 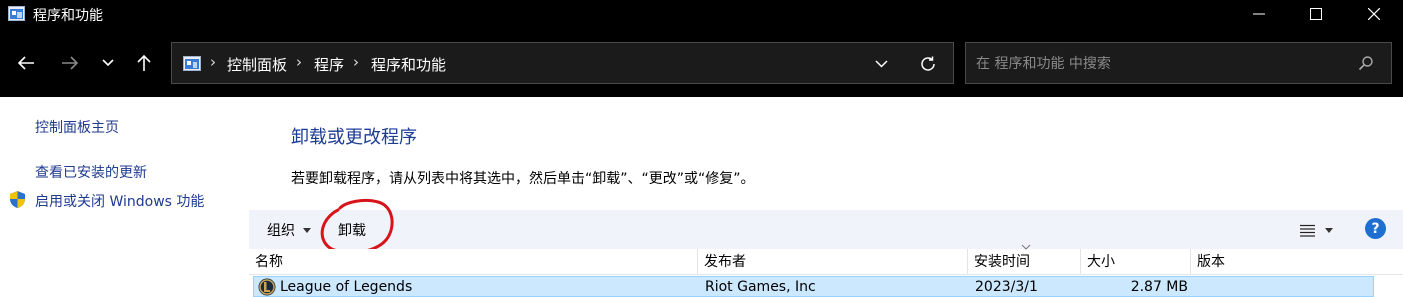 I want to click on refresh-icon, so click(x=928, y=63).